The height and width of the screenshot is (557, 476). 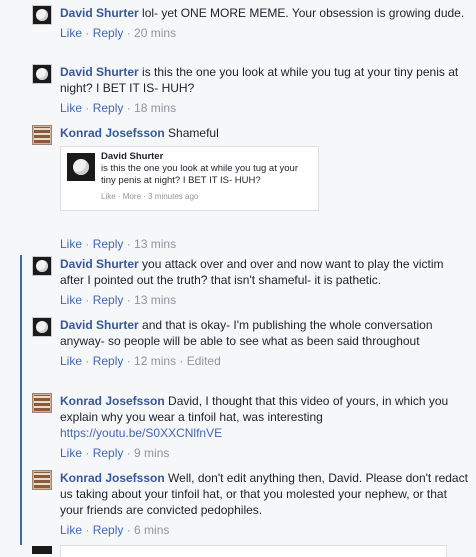 What do you see at coordinates (151, 453) in the screenshot?
I see `comment-time: 9 mins` at bounding box center [151, 453].